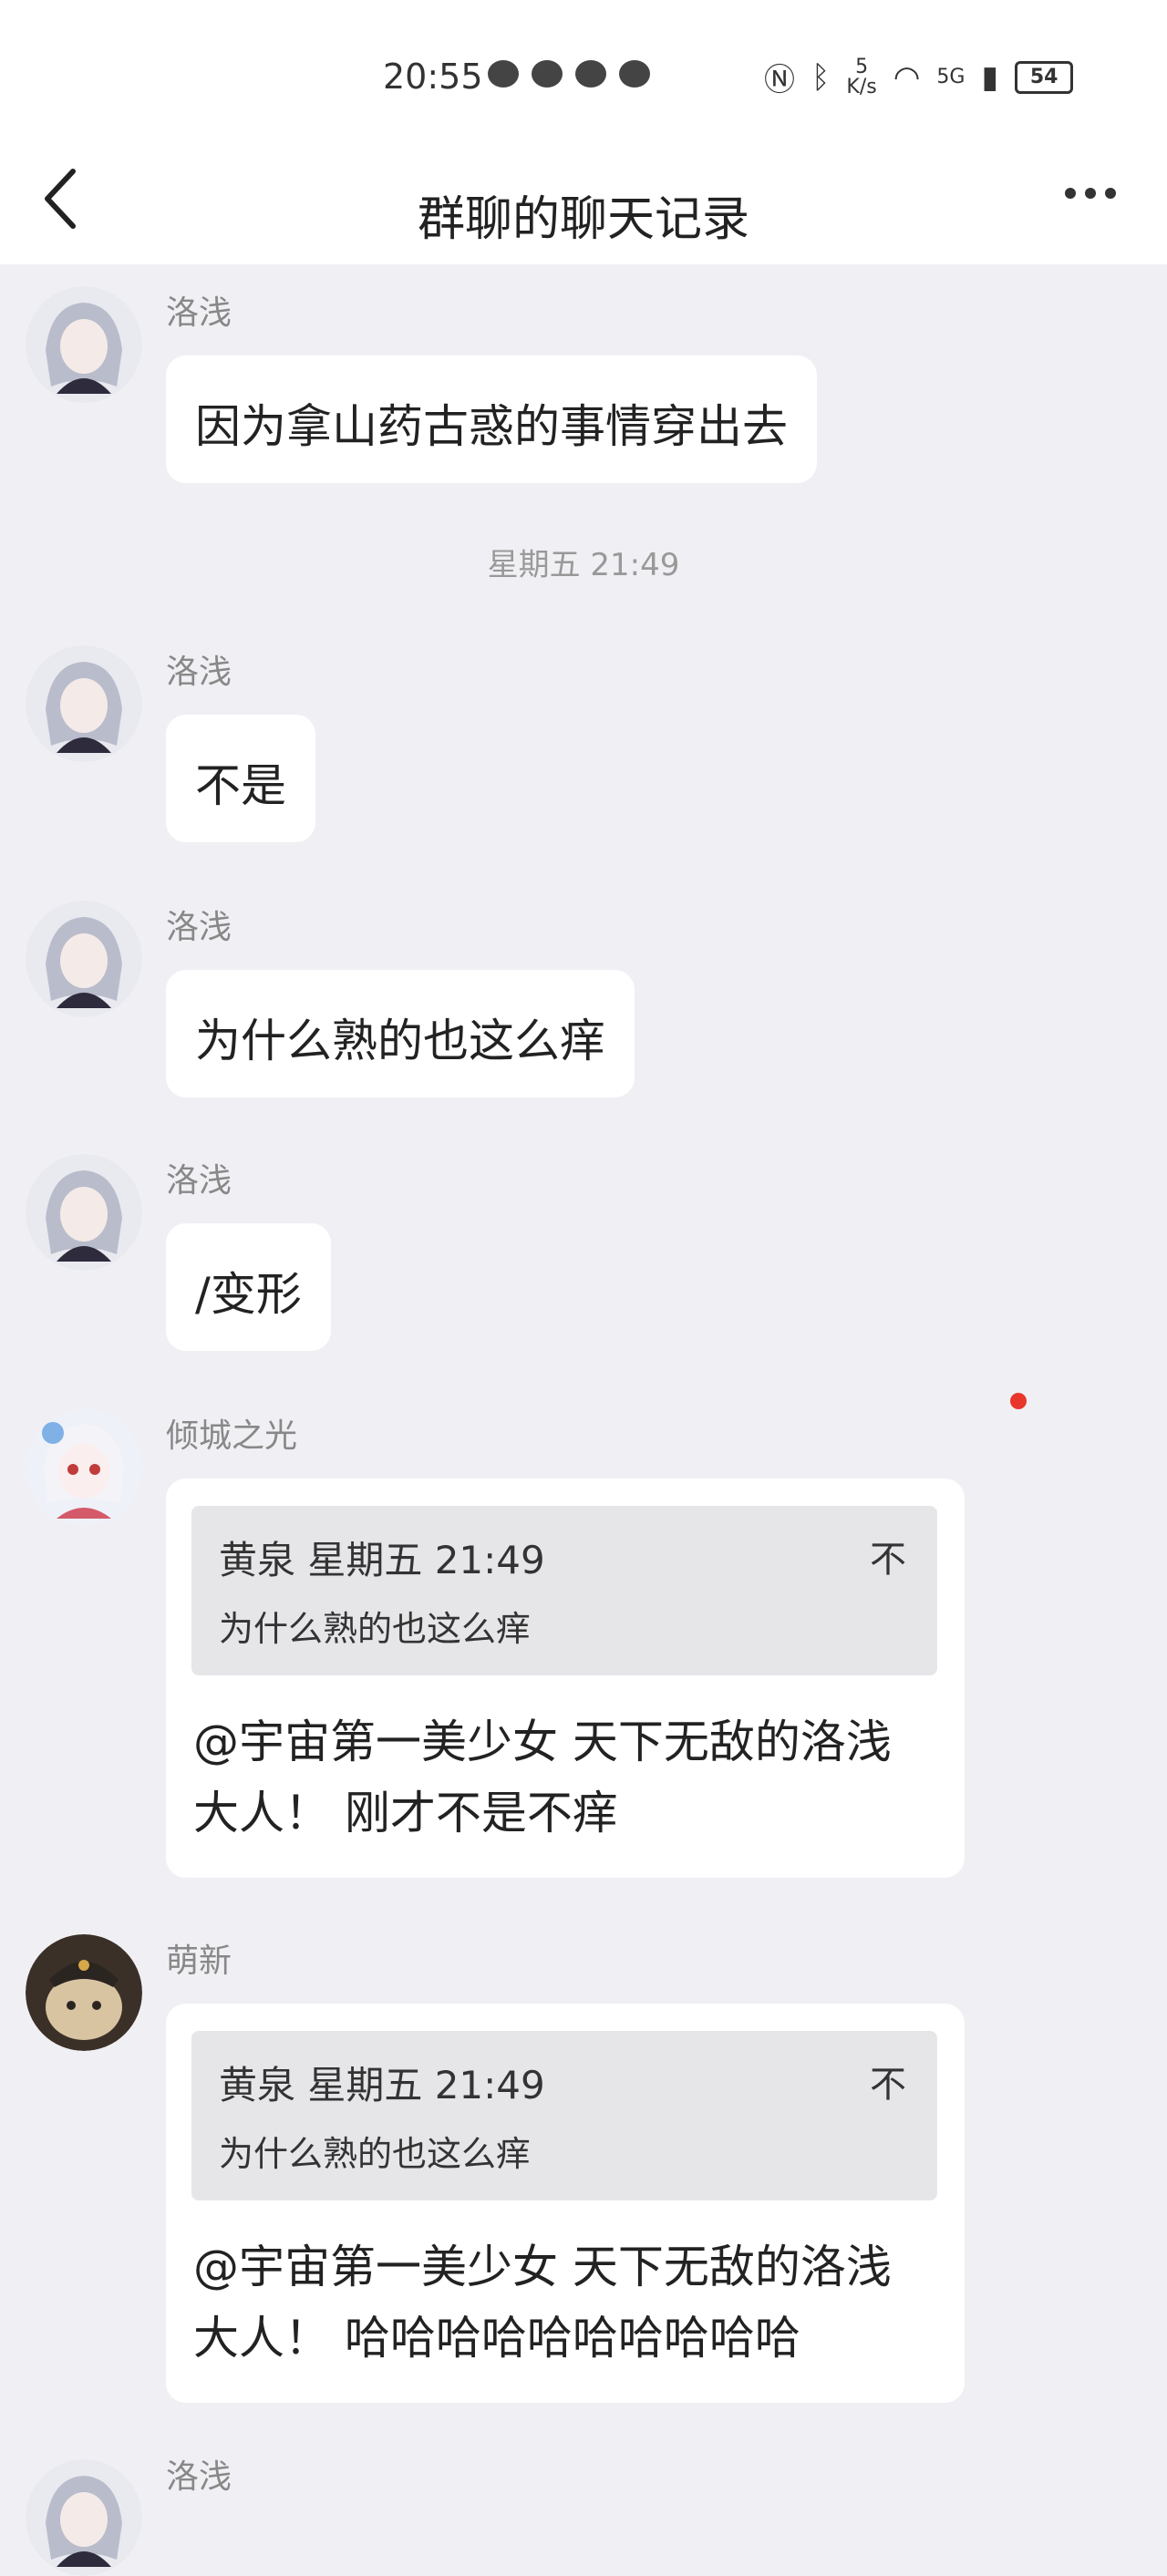  I want to click on signal-icon: ▮, so click(990, 77).